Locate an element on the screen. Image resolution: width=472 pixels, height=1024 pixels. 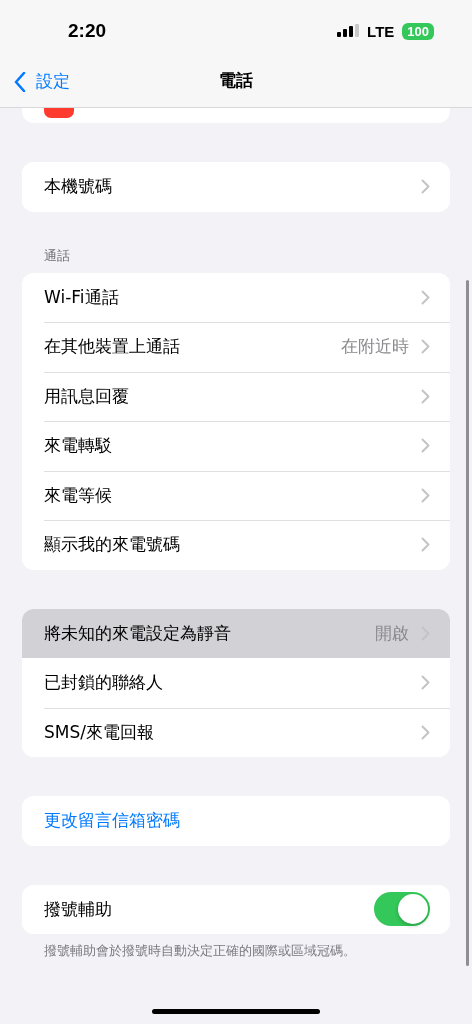
battery-icon: 100 is located at coordinates (418, 31).